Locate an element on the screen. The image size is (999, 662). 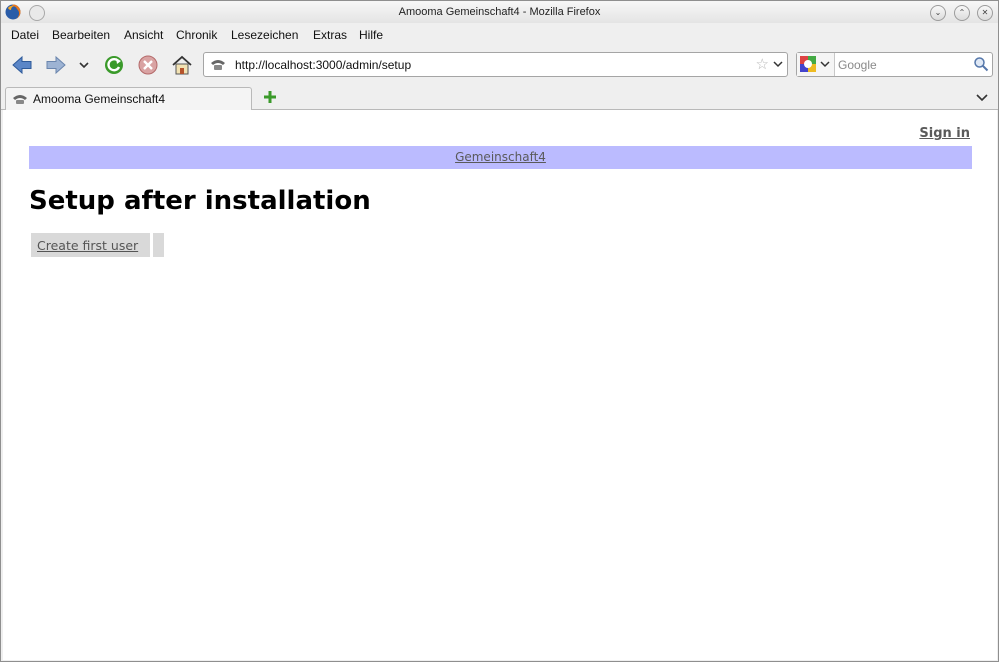
menu-datei: Datei is located at coordinates (25, 35).